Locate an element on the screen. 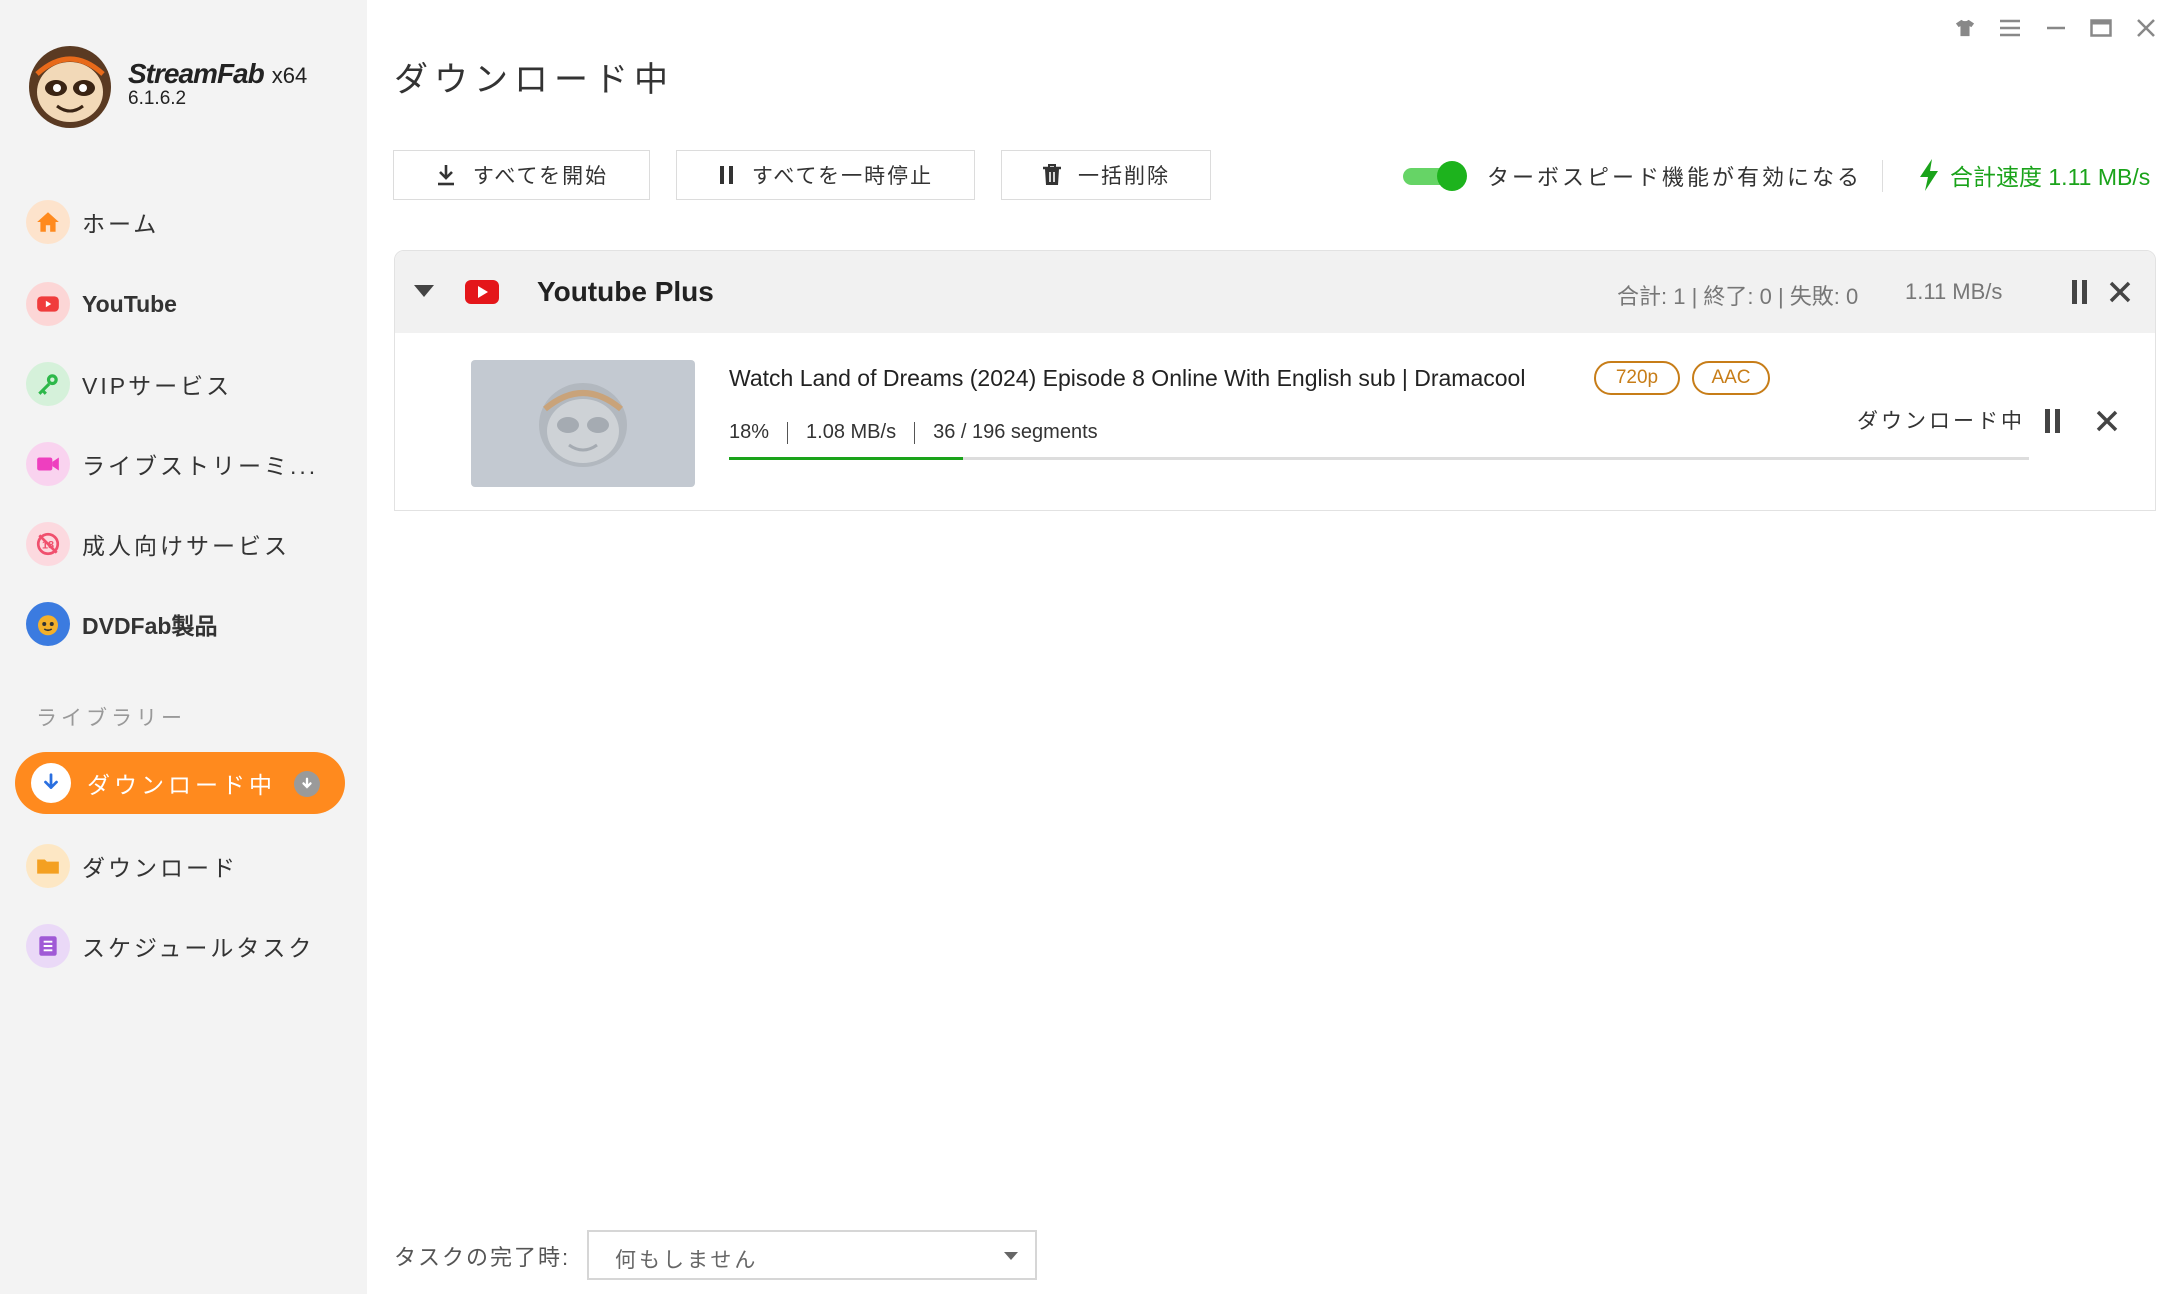 The image size is (2172, 1294). sidebar-item-label: DVDFab製品 is located at coordinates (150, 626).